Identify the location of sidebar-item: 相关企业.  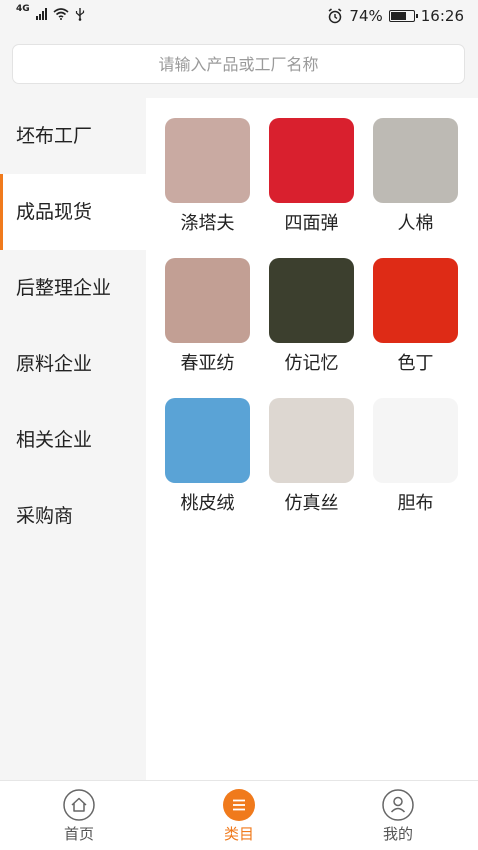
(73, 440).